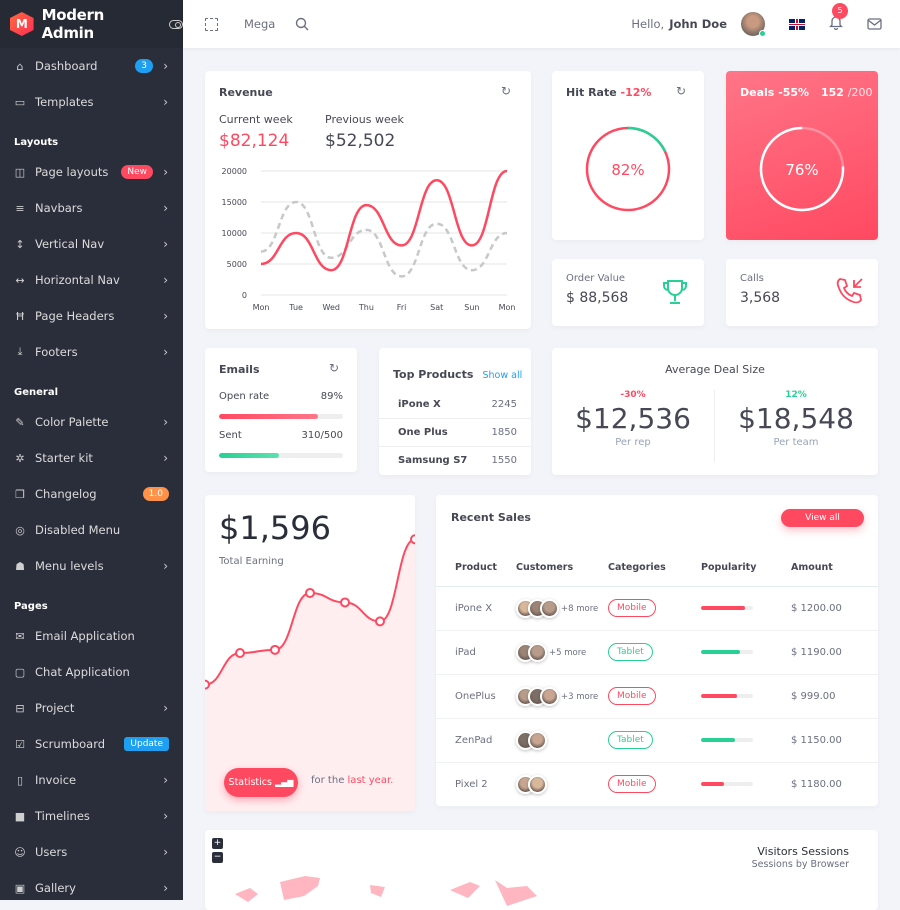  Describe the element at coordinates (91, 172) in the screenshot. I see `sidebar-item-page-layouts: ◫Page layoutsNew›` at that location.